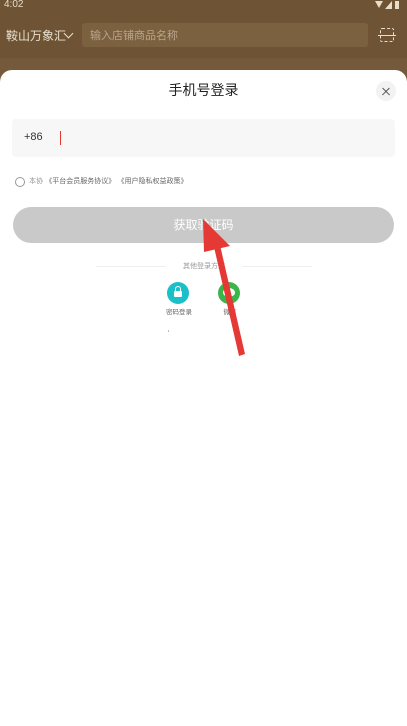 Image resolution: width=407 pixels, height=726 pixels. I want to click on country-code: +86, so click(33, 137).